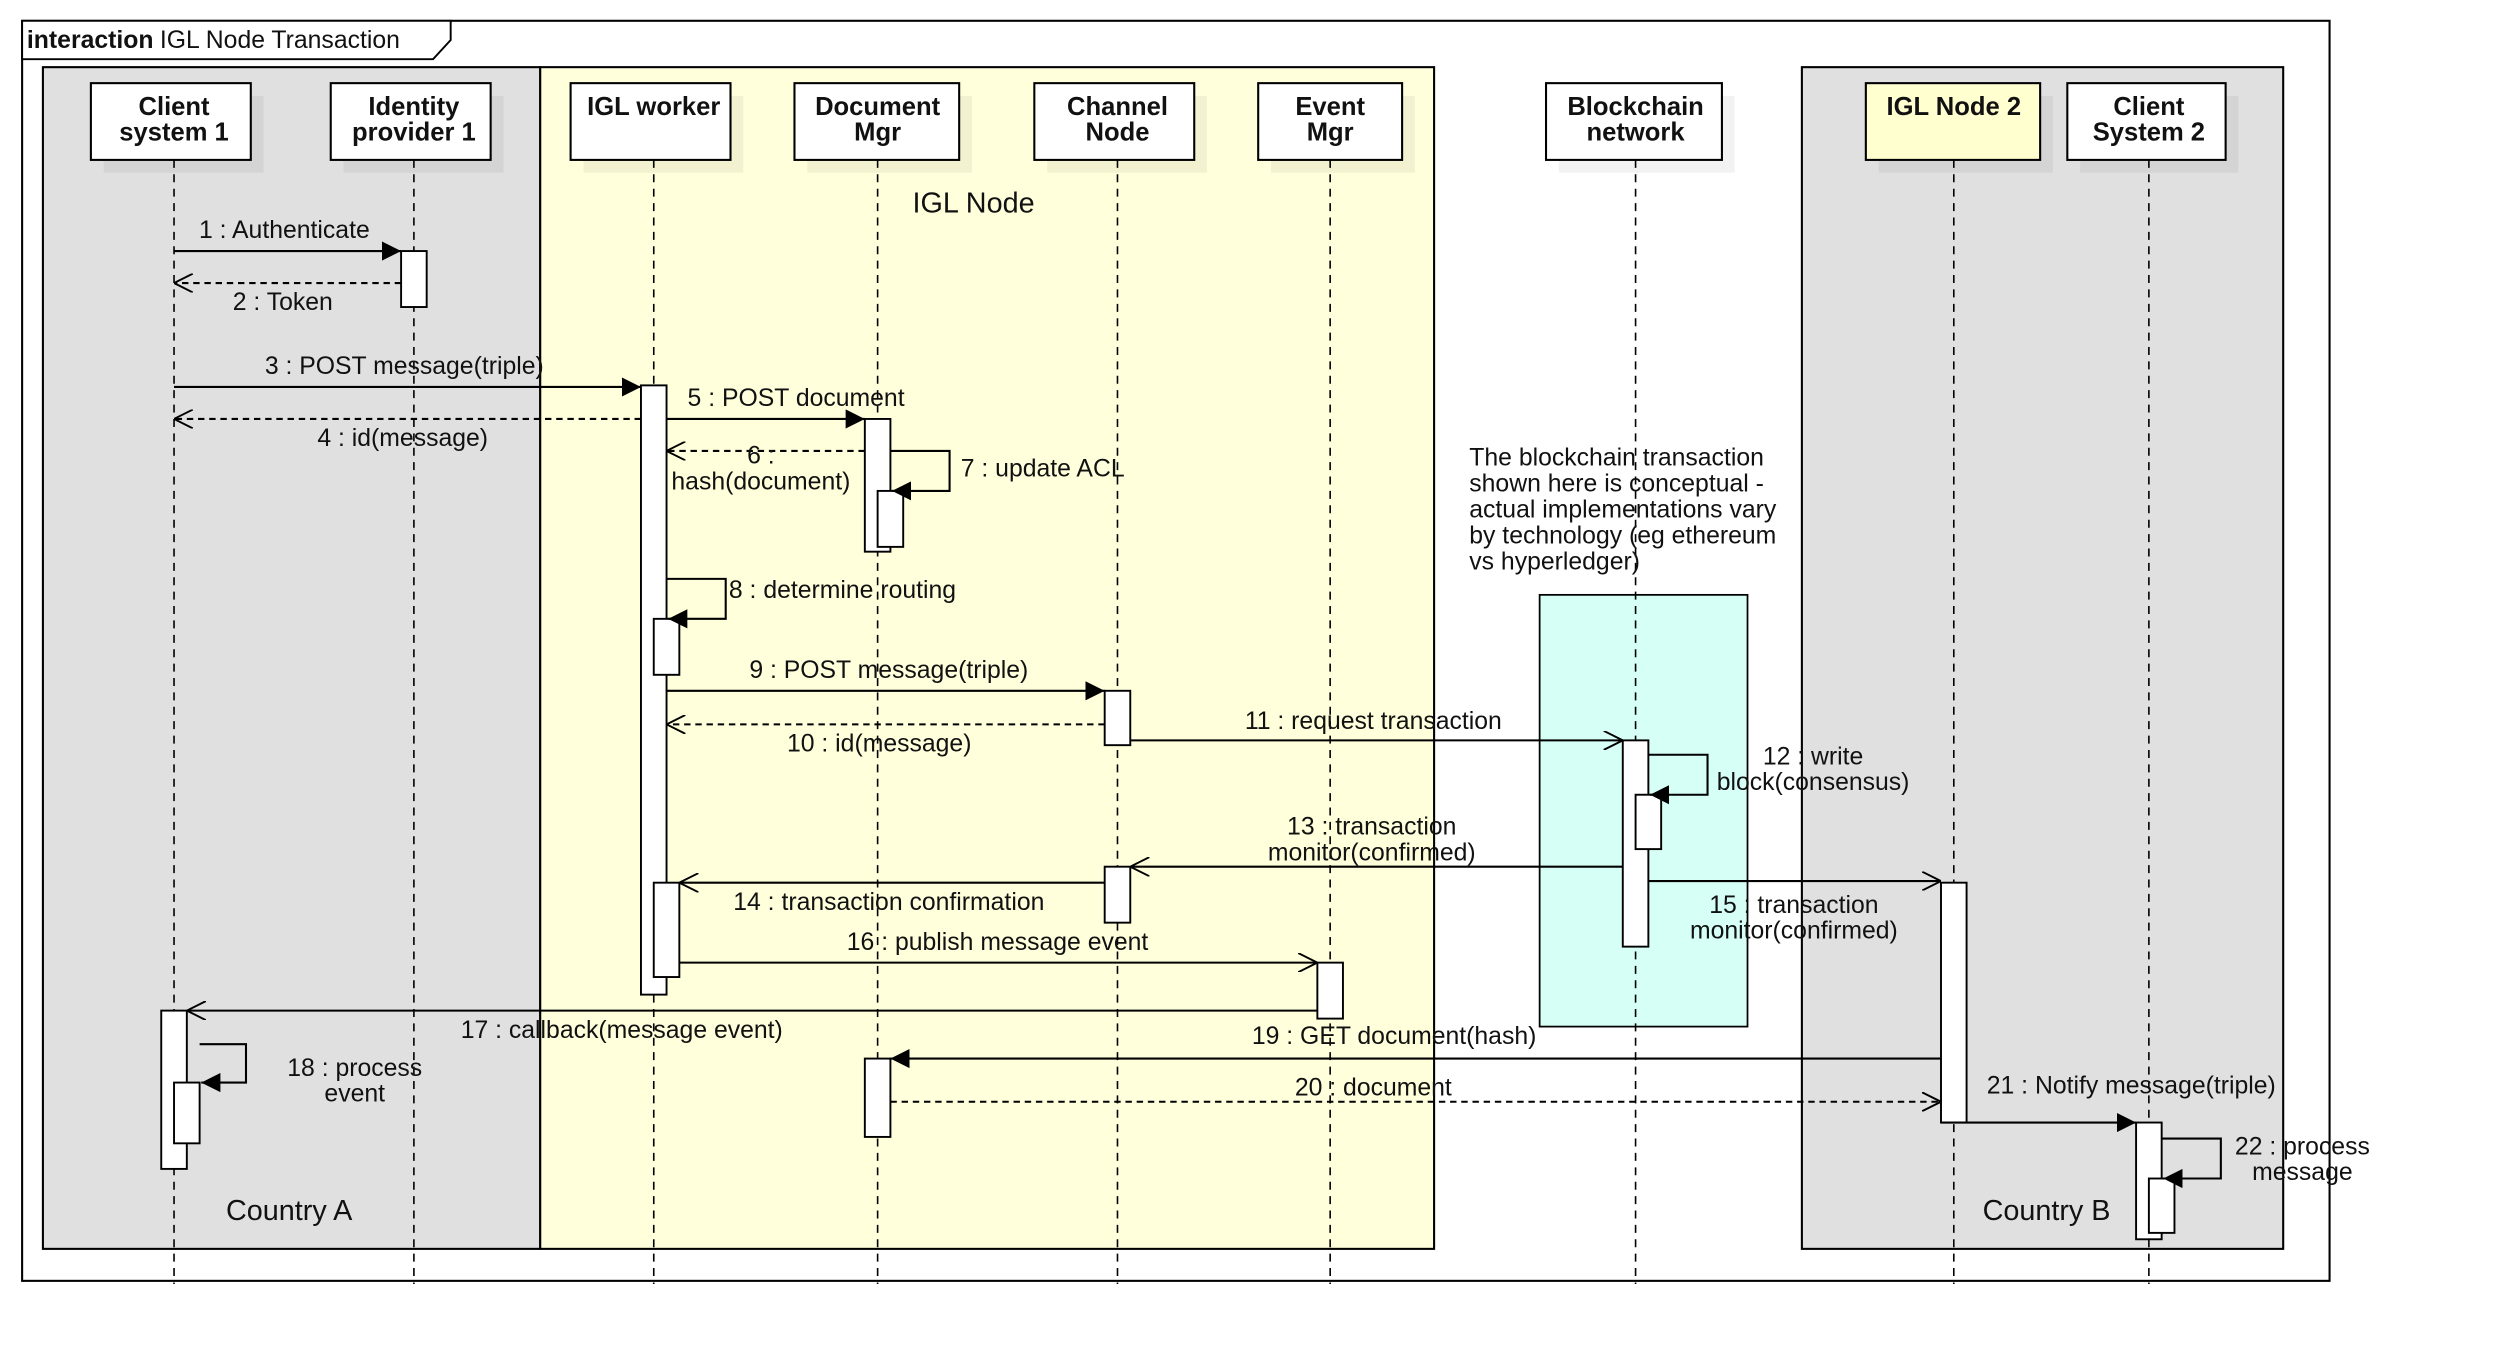 The width and height of the screenshot is (2510, 1364). What do you see at coordinates (1330, 107) in the screenshot?
I see `lifeline-label: Event` at bounding box center [1330, 107].